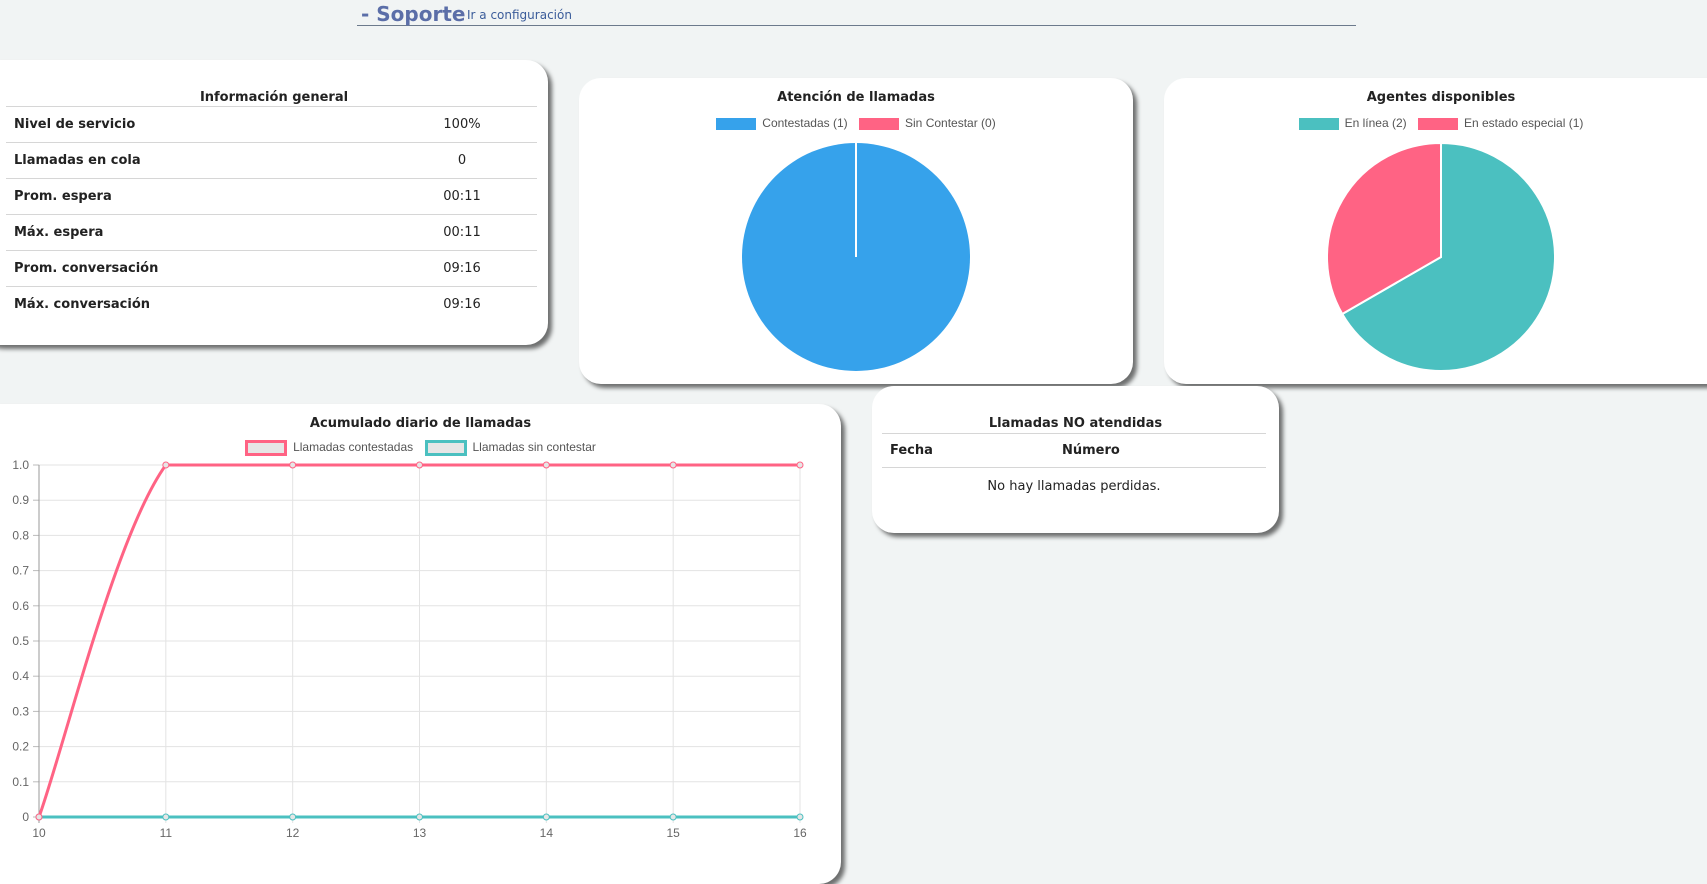 The image size is (1707, 884). What do you see at coordinates (196, 304) in the screenshot?
I see `info-label: Máx. conversación` at bounding box center [196, 304].